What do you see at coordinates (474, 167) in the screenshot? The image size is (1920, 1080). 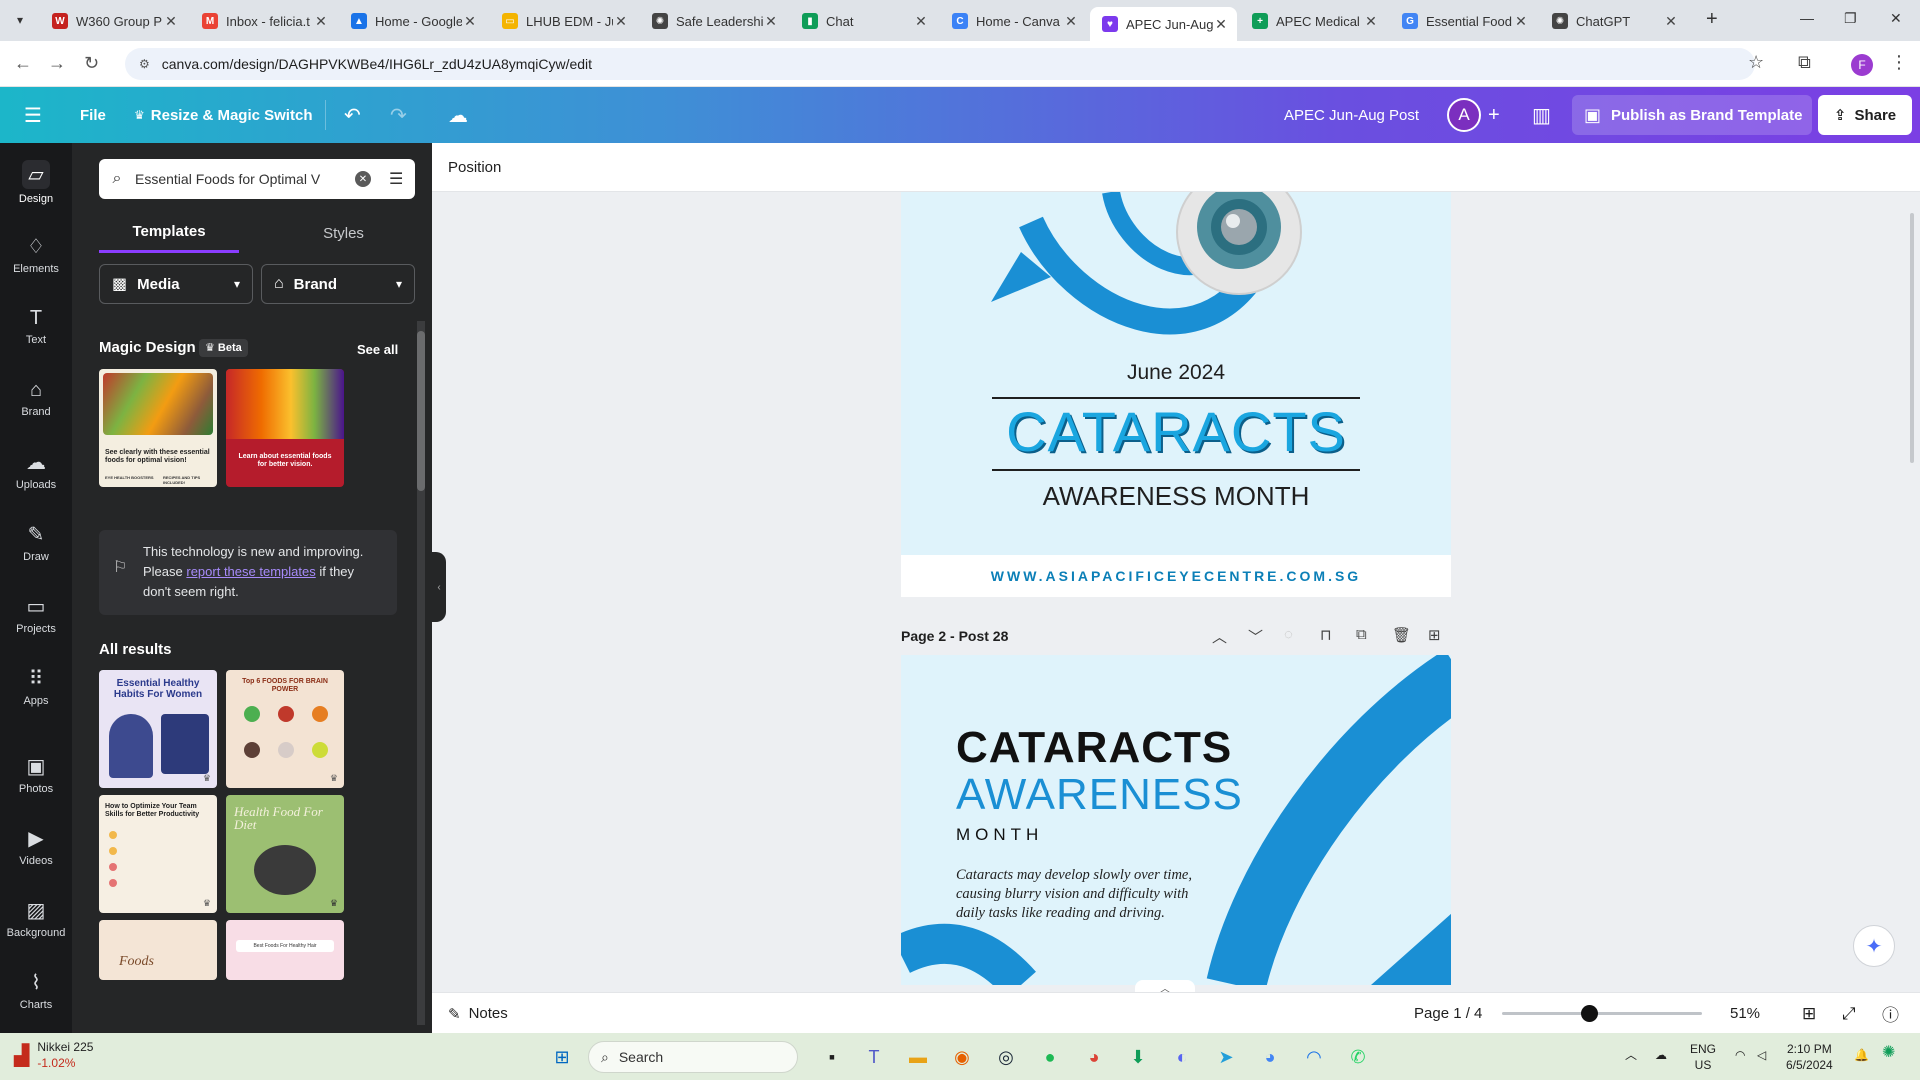 I see `position-button: Position` at bounding box center [474, 167].